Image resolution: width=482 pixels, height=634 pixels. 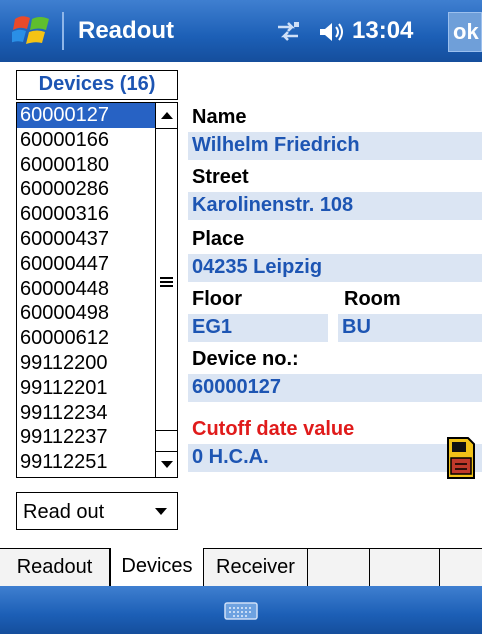 What do you see at coordinates (372, 299) in the screenshot?
I see `room-label: Room` at bounding box center [372, 299].